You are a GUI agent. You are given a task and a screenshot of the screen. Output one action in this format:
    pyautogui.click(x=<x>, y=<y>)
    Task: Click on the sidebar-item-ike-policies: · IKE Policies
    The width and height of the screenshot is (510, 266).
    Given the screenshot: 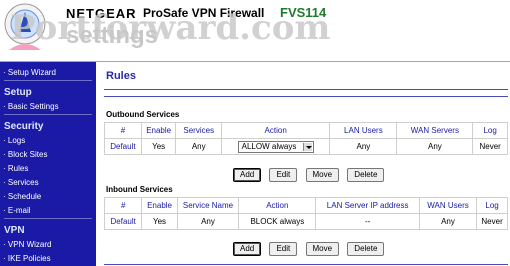 What is the action you would take?
    pyautogui.click(x=48, y=259)
    